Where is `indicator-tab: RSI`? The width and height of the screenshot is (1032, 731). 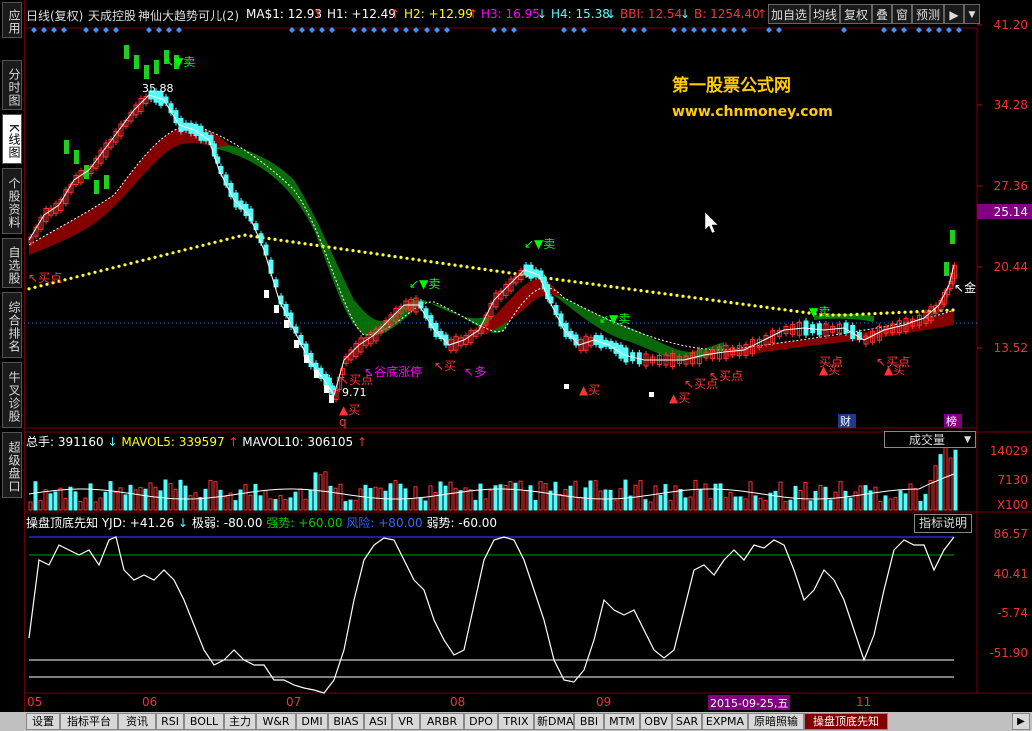
indicator-tab: RSI is located at coordinates (170, 721).